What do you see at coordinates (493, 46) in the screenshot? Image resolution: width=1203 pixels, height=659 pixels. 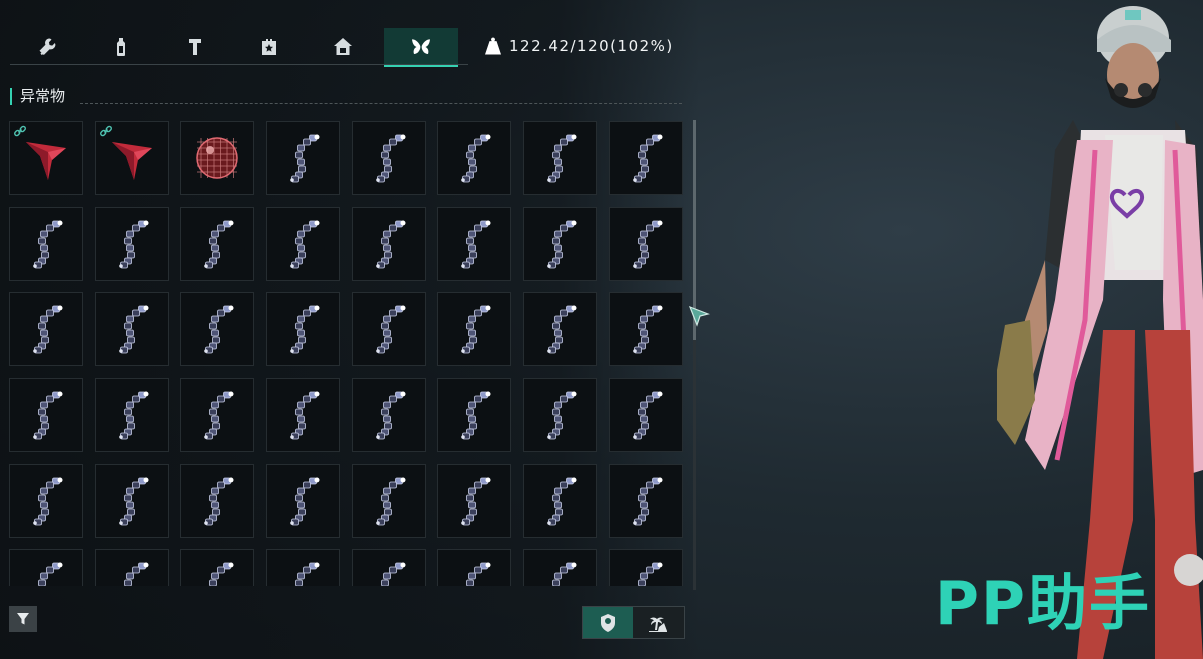 I see `weight-icon` at bounding box center [493, 46].